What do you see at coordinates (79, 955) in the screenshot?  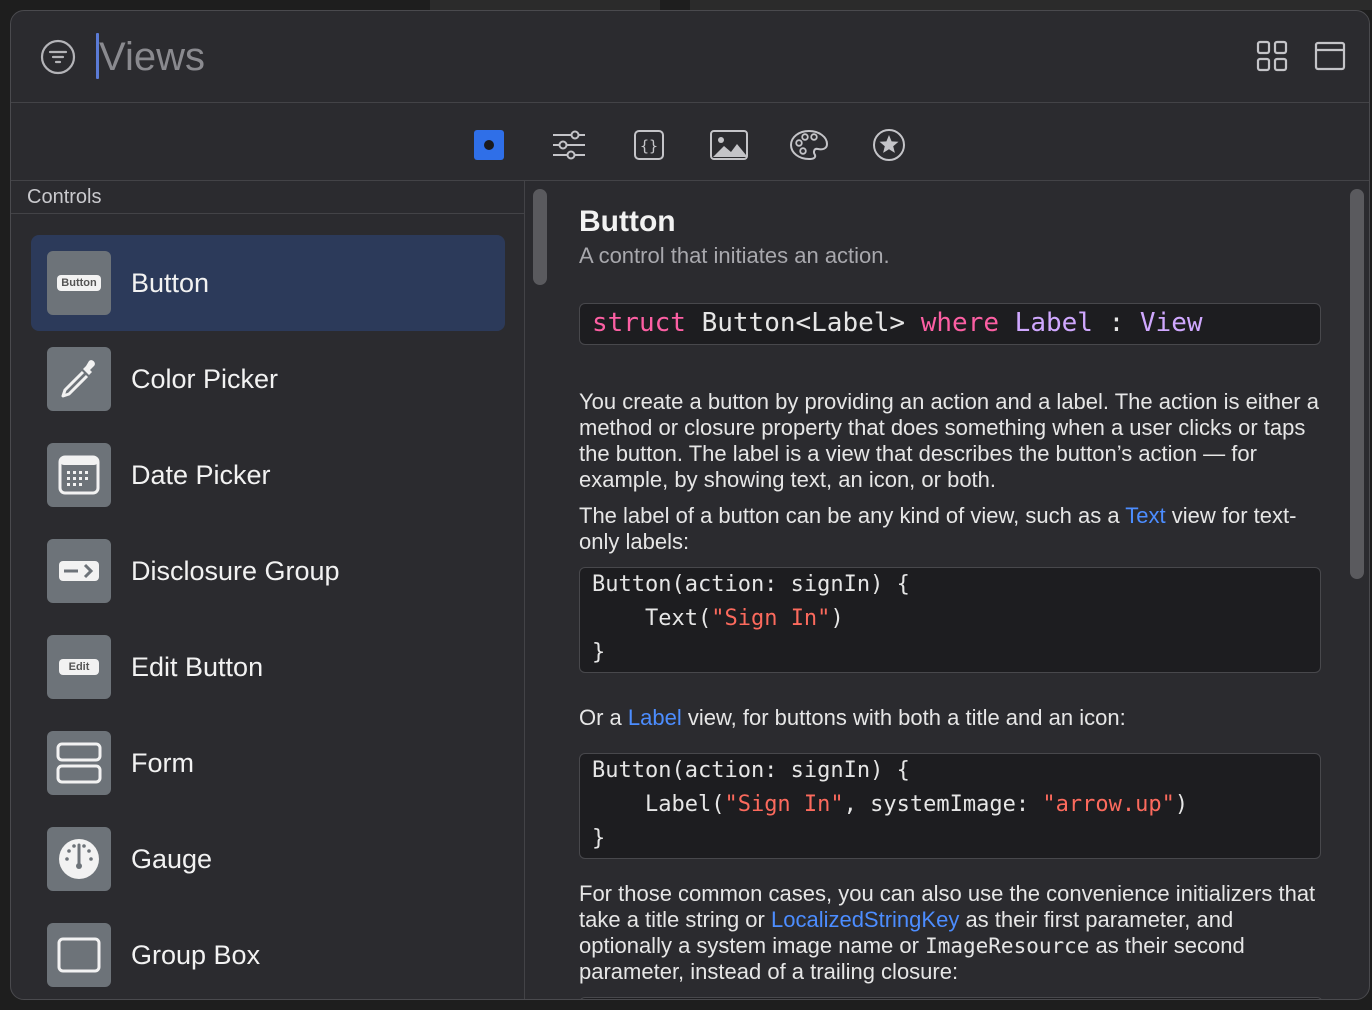 I see `group-box-icon` at bounding box center [79, 955].